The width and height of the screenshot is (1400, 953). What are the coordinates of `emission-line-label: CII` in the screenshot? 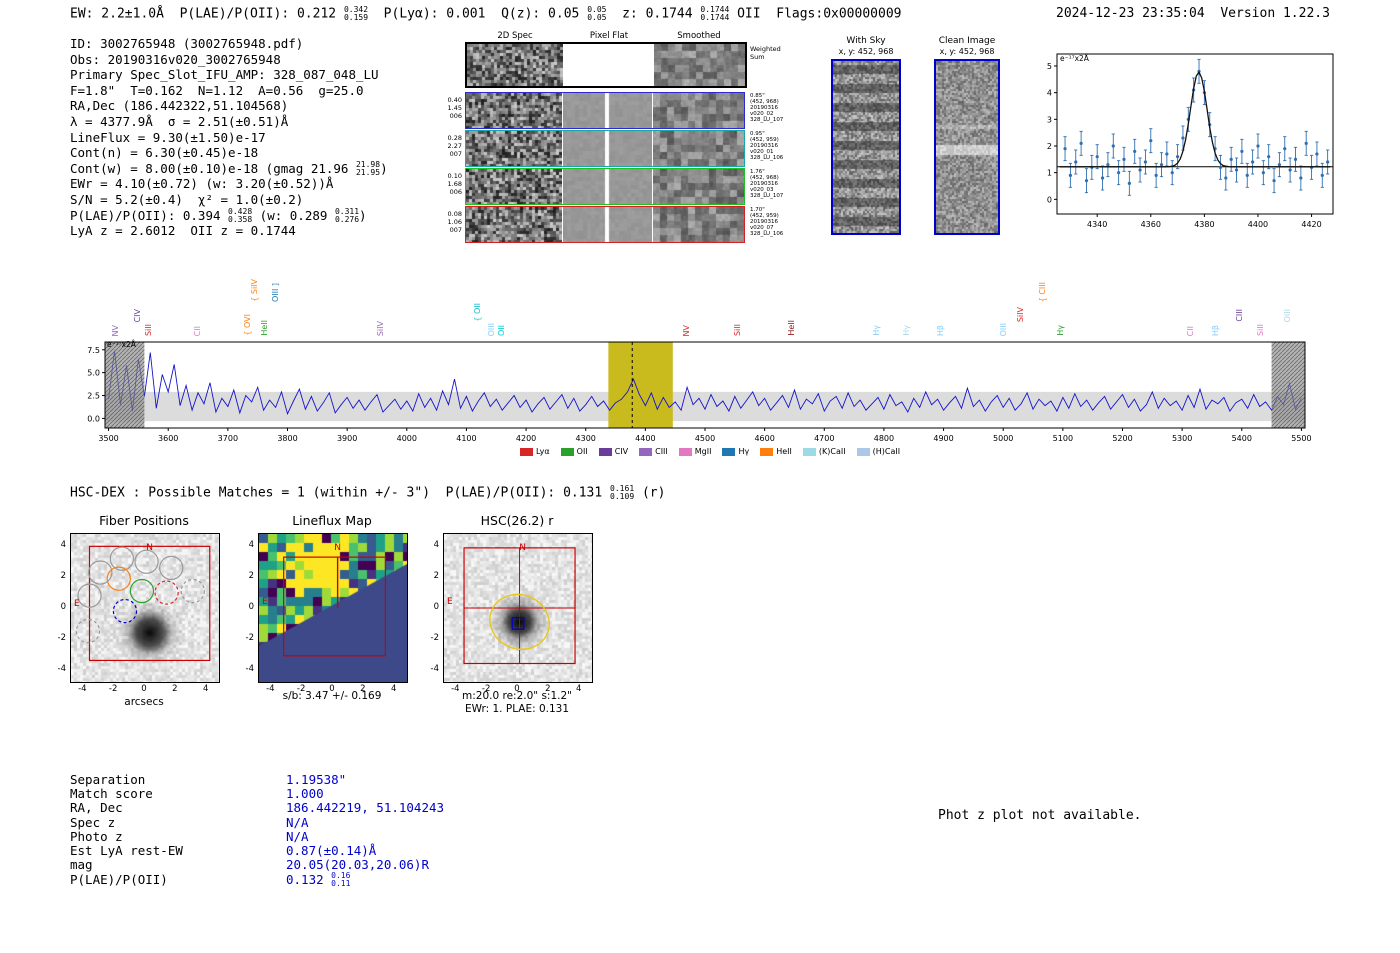 It's located at (1191, 330).